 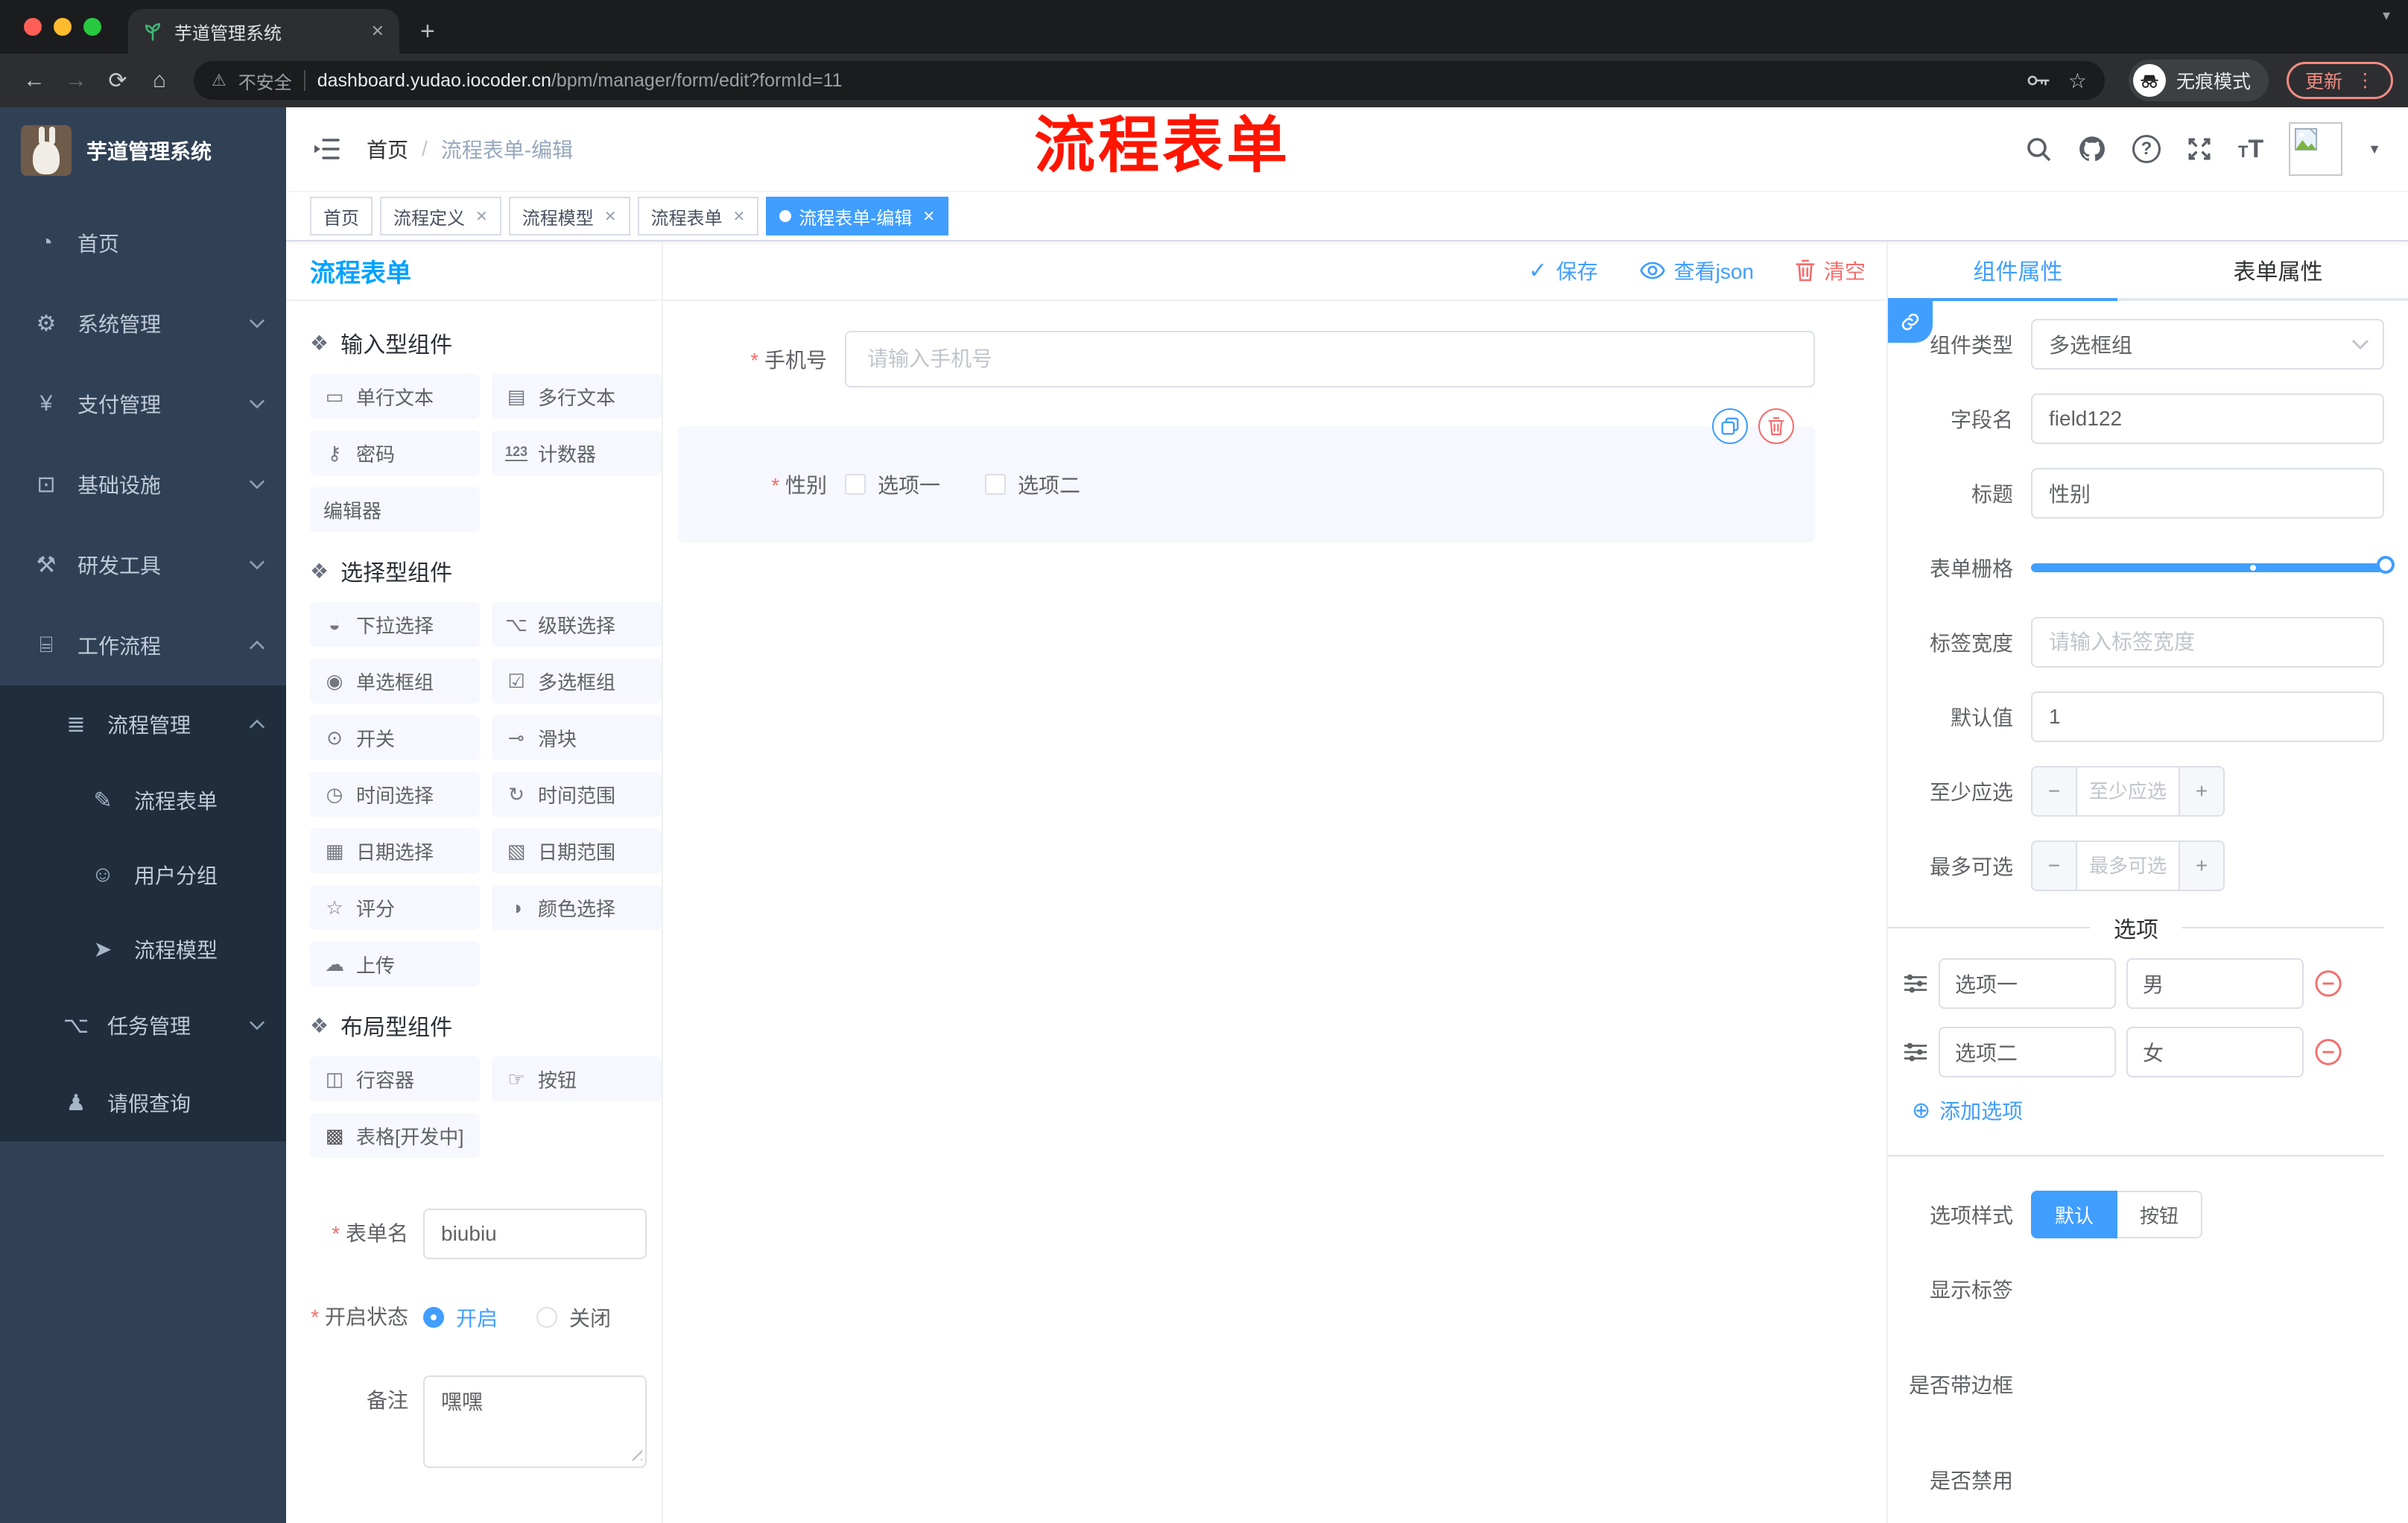 I want to click on search-icon, so click(x=2038, y=149).